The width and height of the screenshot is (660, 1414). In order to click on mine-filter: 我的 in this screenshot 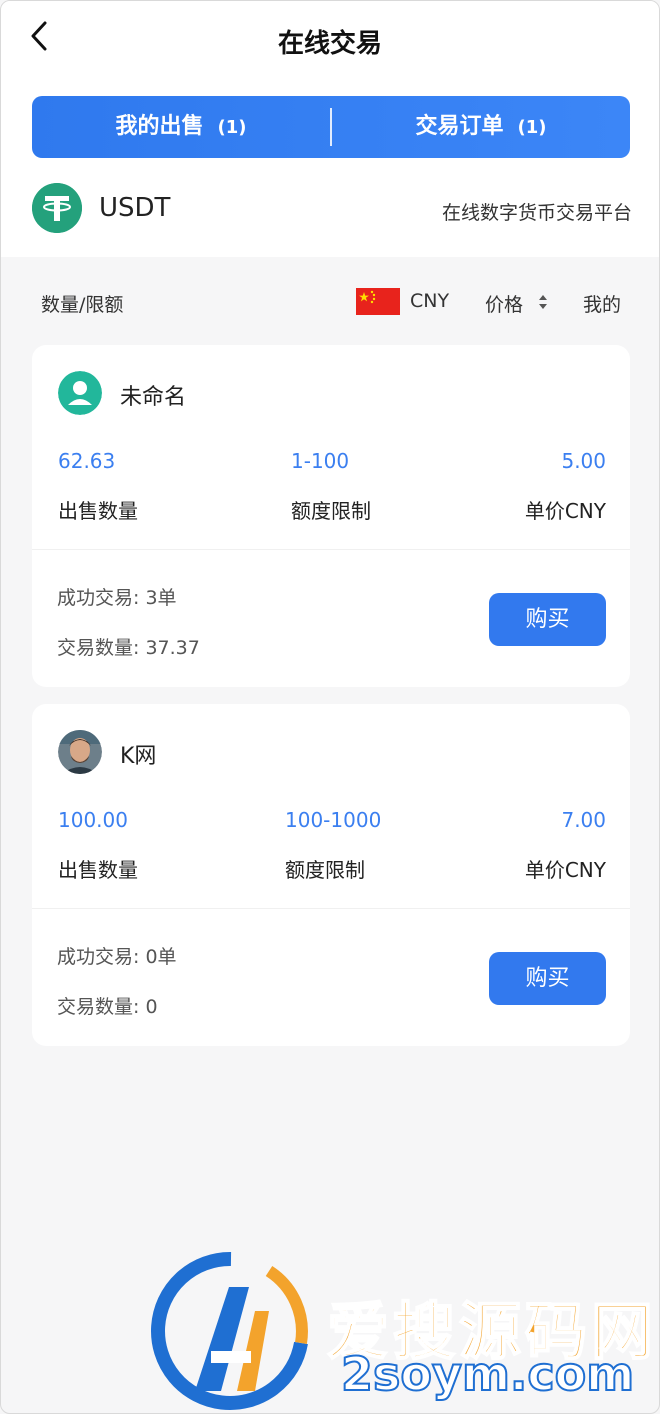, I will do `click(602, 303)`.